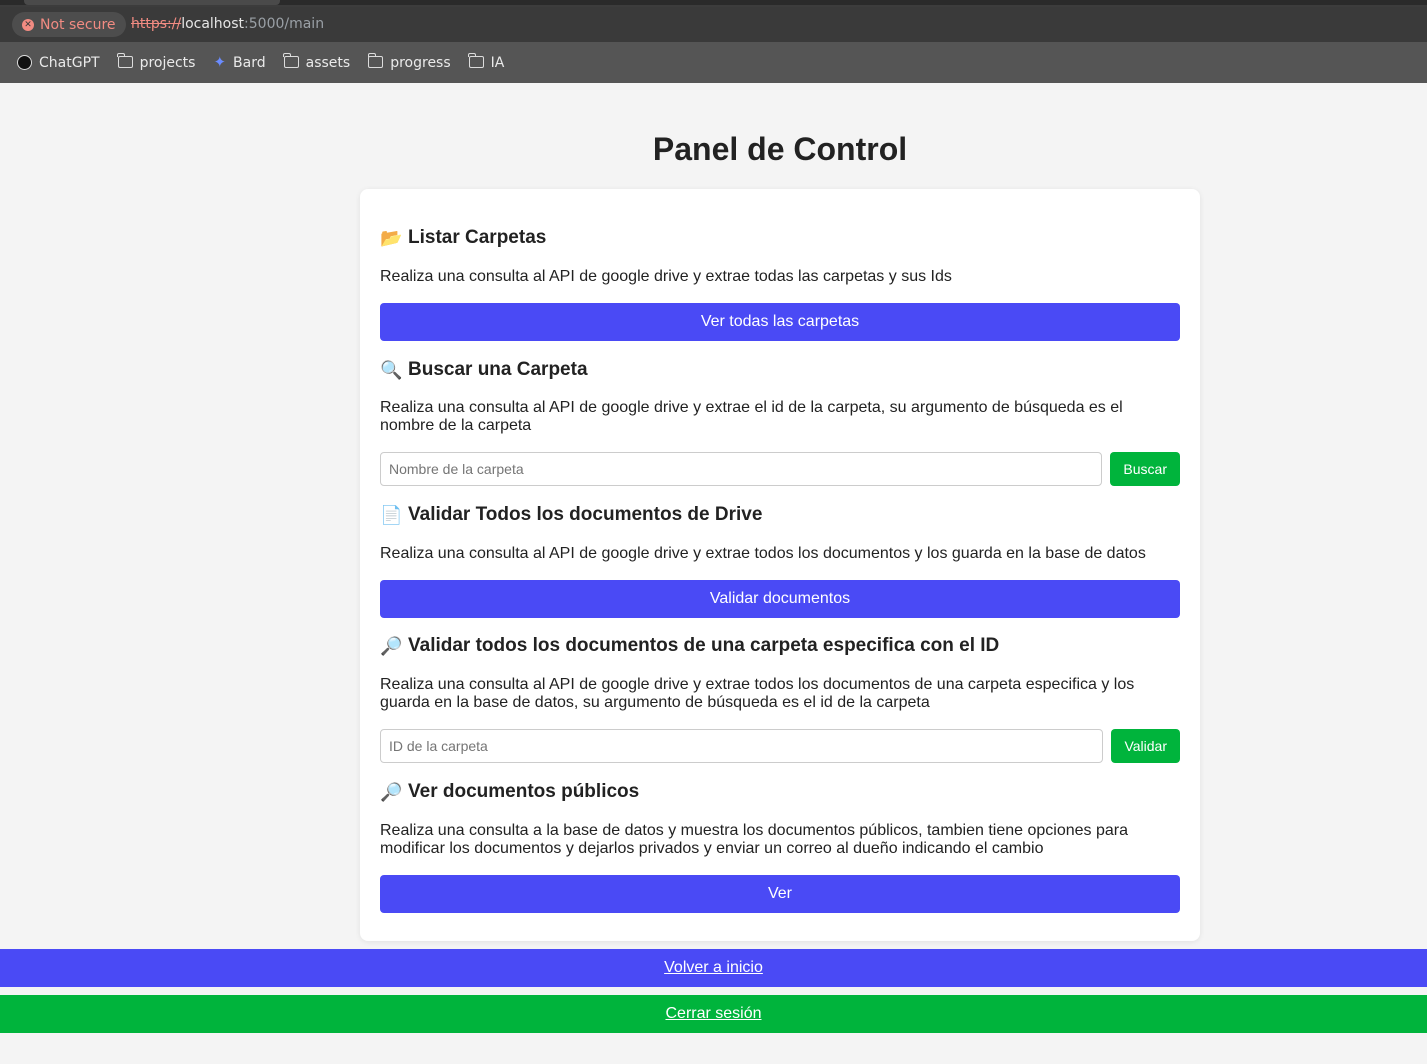 This screenshot has width=1427, height=1064. Describe the element at coordinates (78, 24) in the screenshot. I see `not-secure-label: Not secure` at that location.